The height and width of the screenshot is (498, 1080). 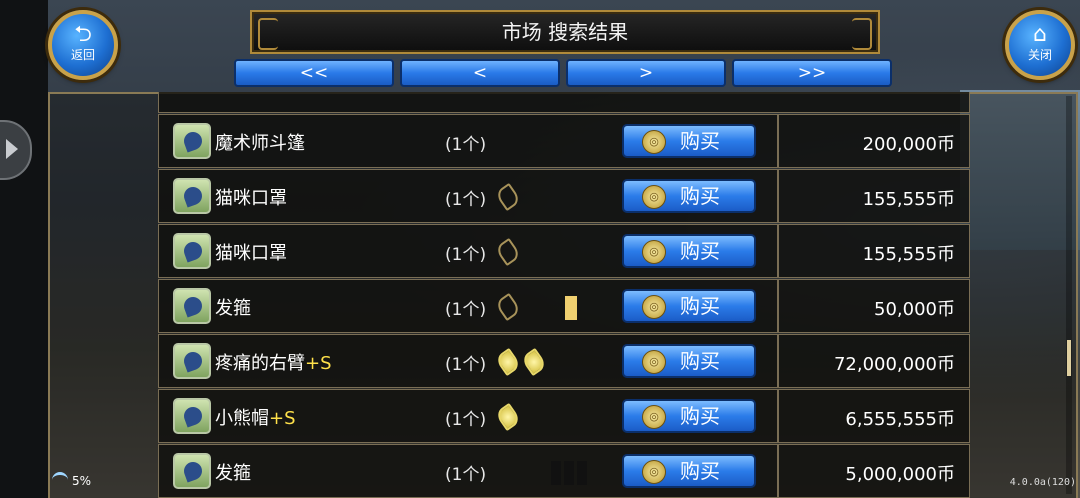 I want to click on item-row: 疼痛的右臂+S (1个) ◎ 购买 72,000,000币, so click(x=564, y=361).